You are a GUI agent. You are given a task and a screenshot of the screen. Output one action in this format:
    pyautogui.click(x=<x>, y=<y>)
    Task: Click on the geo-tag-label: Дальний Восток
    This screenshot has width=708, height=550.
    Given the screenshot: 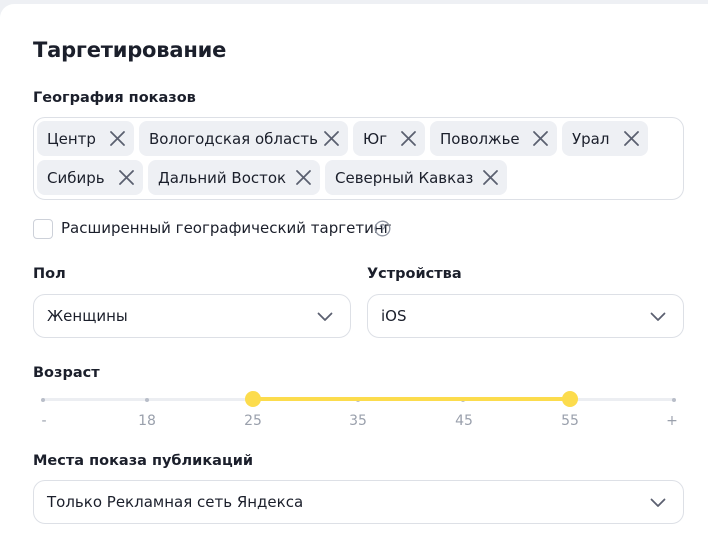 What is the action you would take?
    pyautogui.click(x=222, y=177)
    